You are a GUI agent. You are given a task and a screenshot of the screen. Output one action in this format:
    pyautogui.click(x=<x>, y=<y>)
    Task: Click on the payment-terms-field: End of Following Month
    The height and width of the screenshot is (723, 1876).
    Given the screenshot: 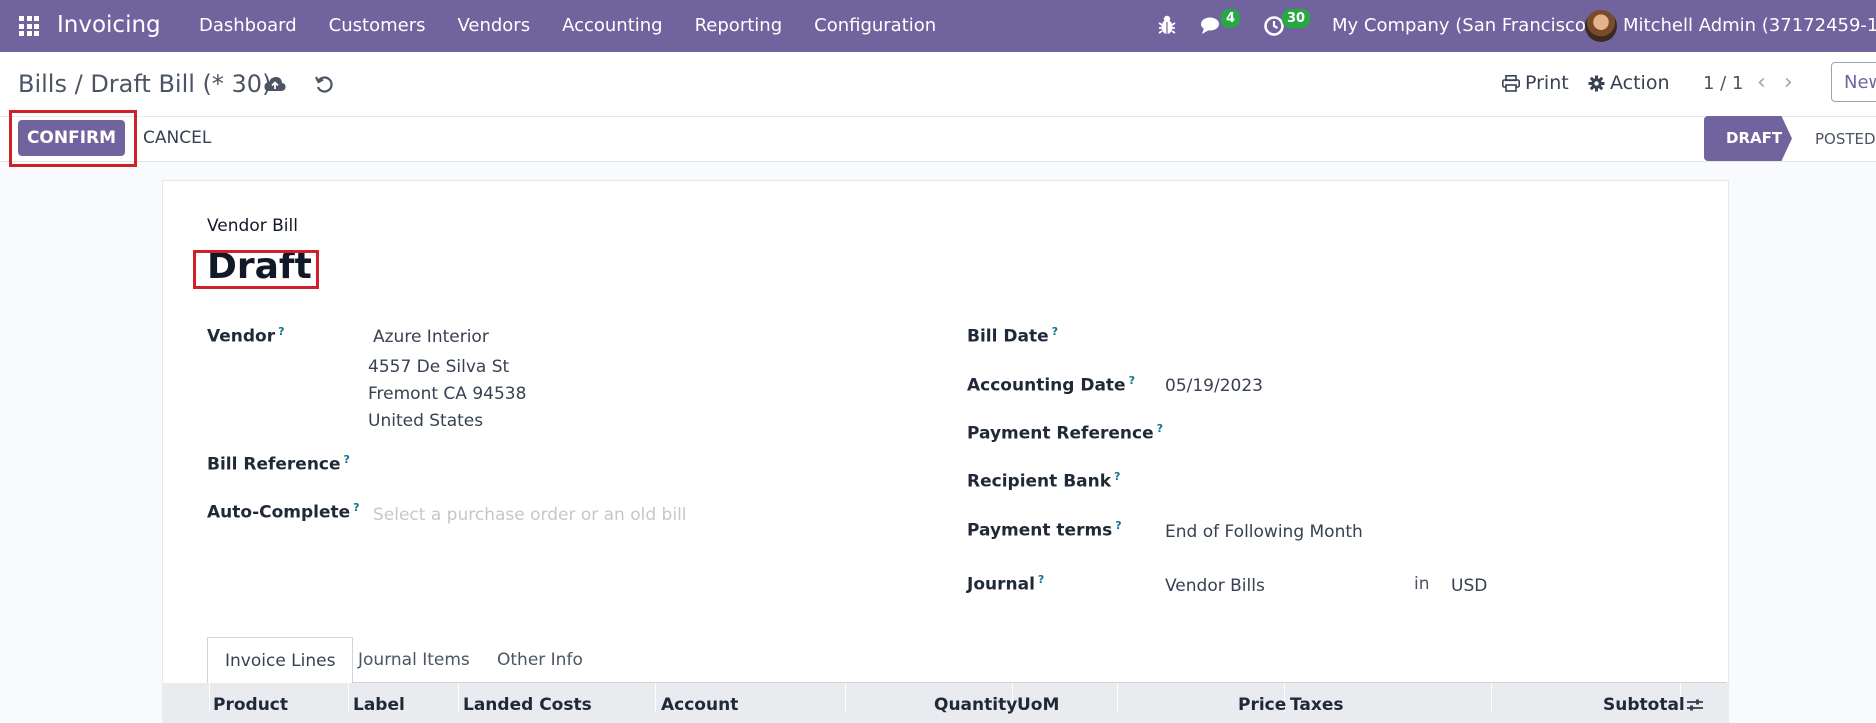 What is the action you would take?
    pyautogui.click(x=1264, y=532)
    